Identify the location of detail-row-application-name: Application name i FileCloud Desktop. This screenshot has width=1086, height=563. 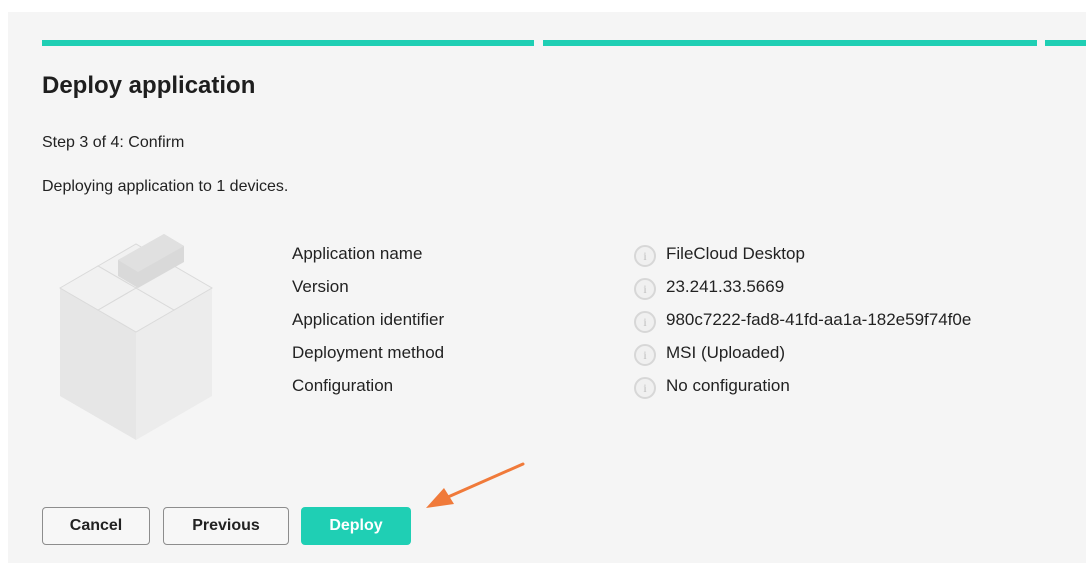
(672, 253).